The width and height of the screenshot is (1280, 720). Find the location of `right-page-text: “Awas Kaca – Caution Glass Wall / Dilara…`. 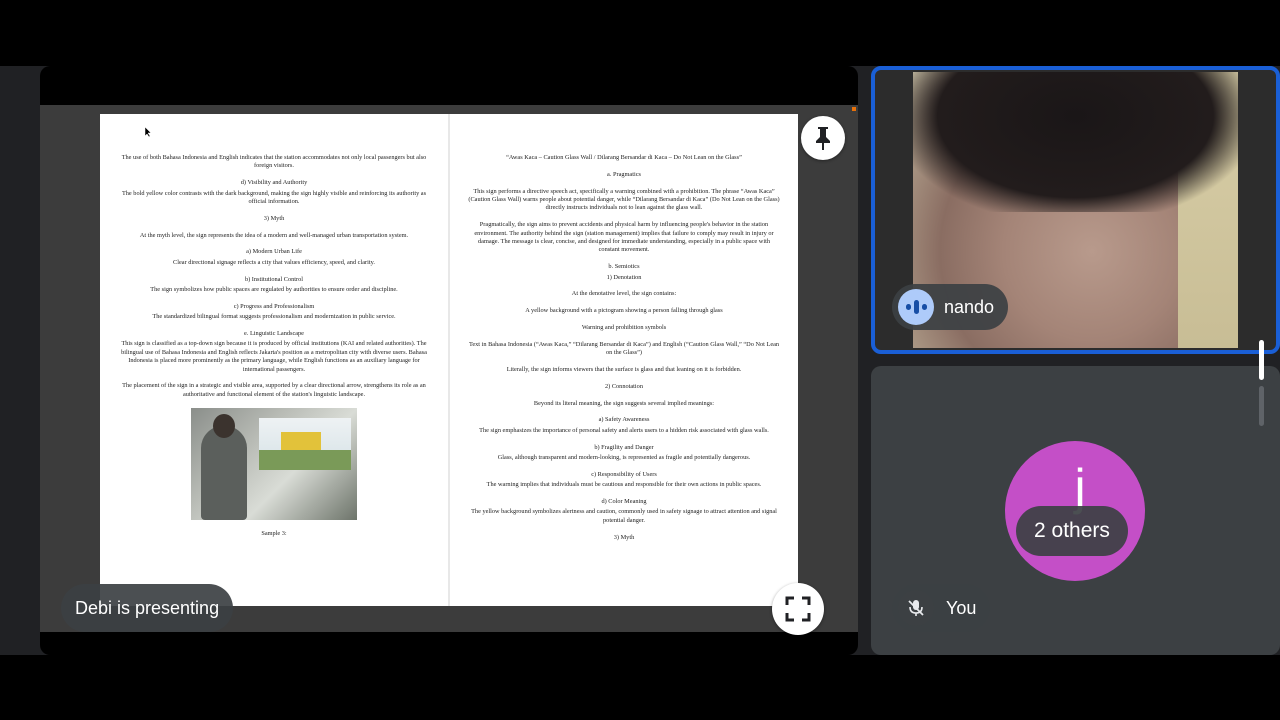

right-page-text: “Awas Kaca – Caution Glass Wall / Dilara… is located at coordinates (624, 352).